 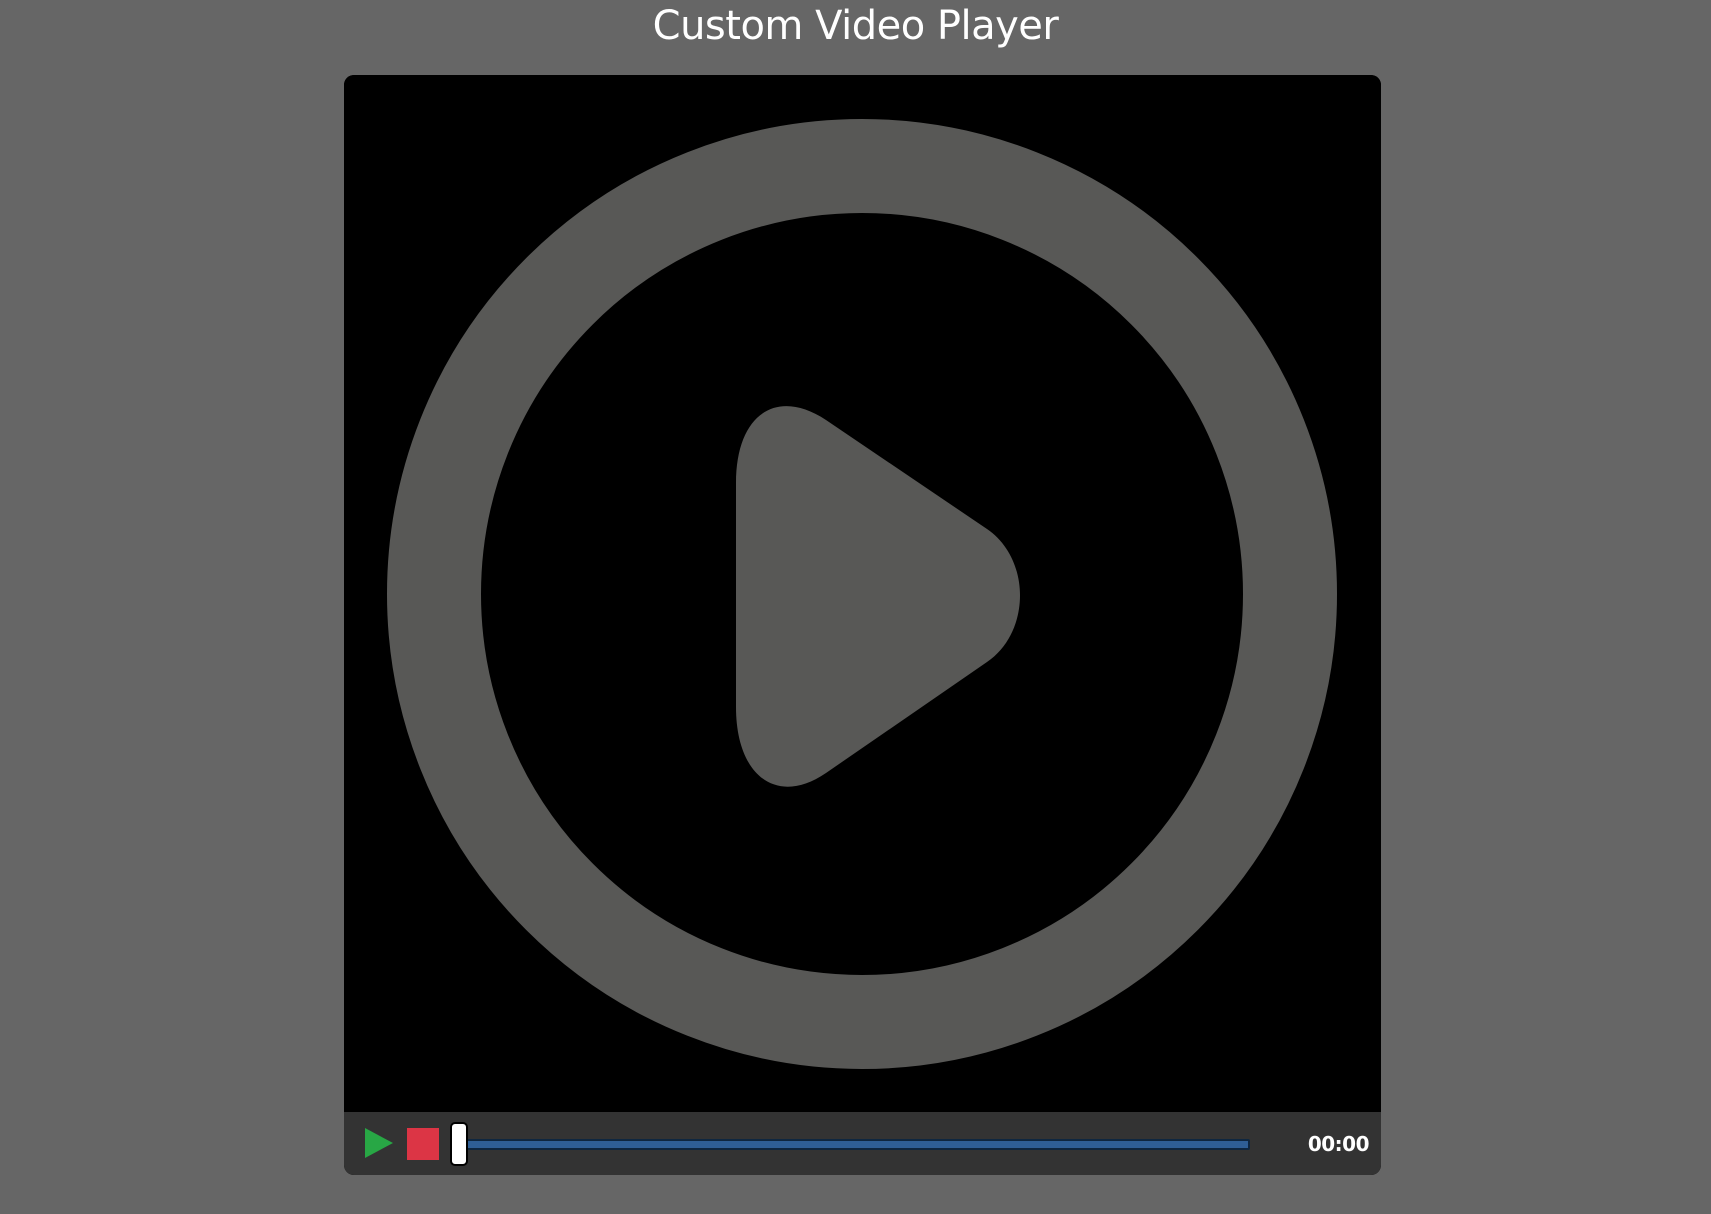 I want to click on controls-bar: 00:00, so click(x=862, y=1143).